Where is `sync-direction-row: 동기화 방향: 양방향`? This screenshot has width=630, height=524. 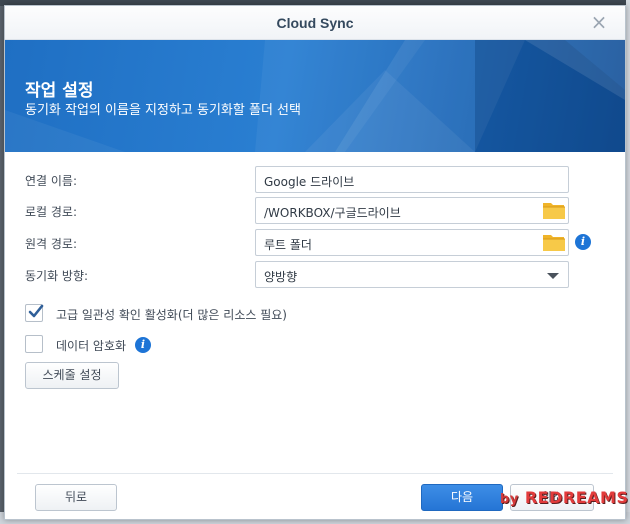 sync-direction-row: 동기화 방향: 양방향 is located at coordinates (315, 275).